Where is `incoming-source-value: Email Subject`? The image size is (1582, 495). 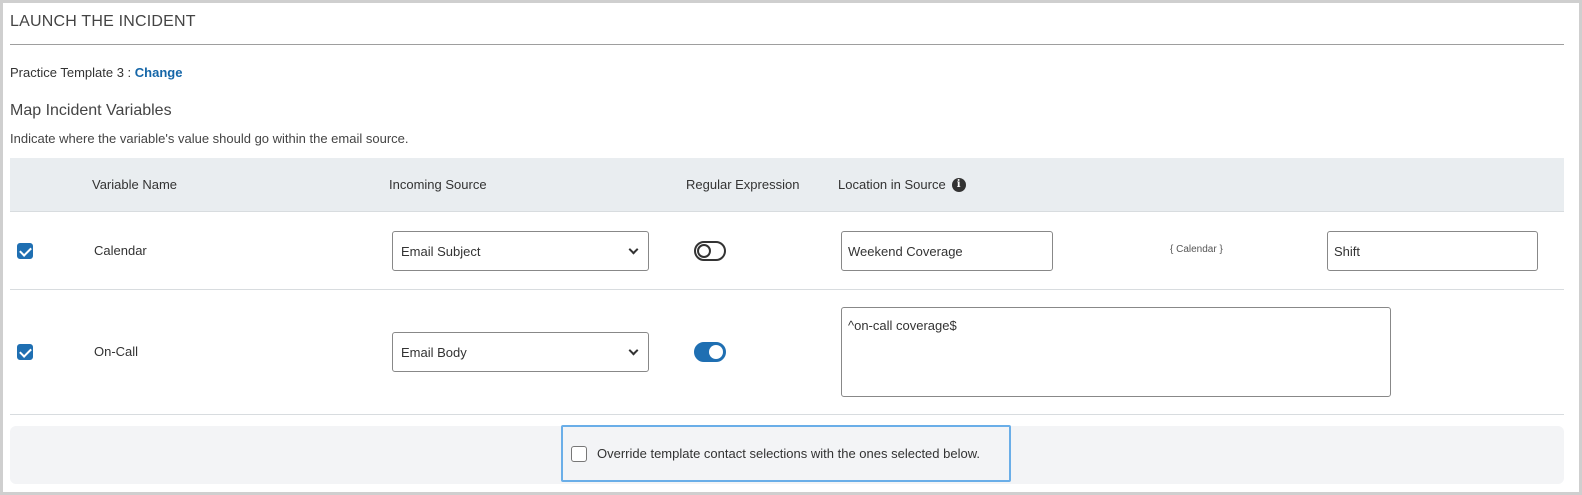
incoming-source-value: Email Subject is located at coordinates (441, 251).